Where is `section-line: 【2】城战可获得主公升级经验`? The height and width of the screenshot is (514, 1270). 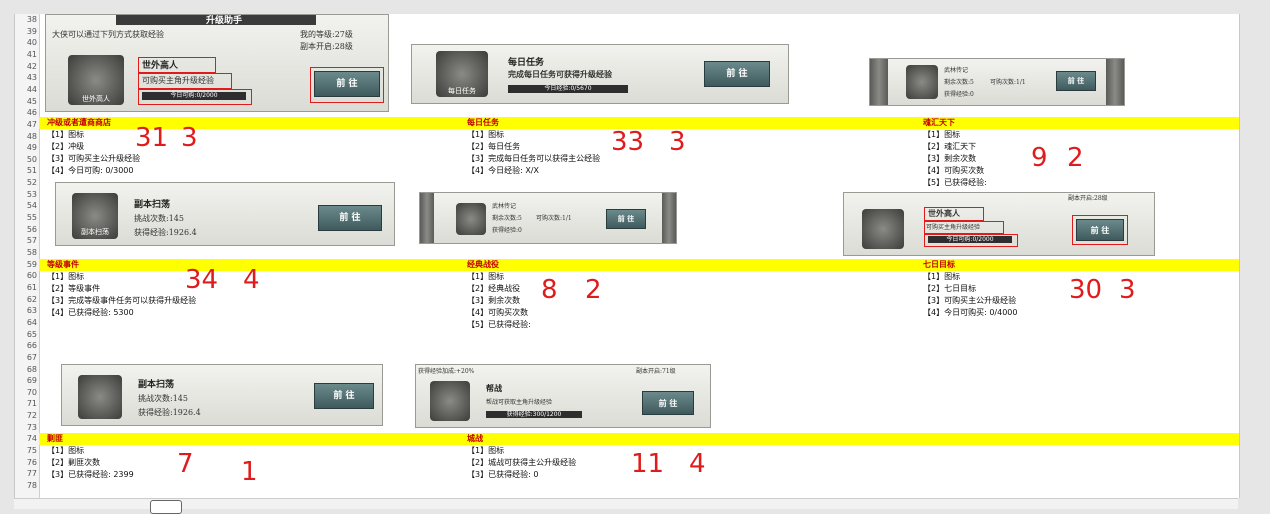 section-line: 【2】城战可获得主公升级经验 is located at coordinates (522, 462).